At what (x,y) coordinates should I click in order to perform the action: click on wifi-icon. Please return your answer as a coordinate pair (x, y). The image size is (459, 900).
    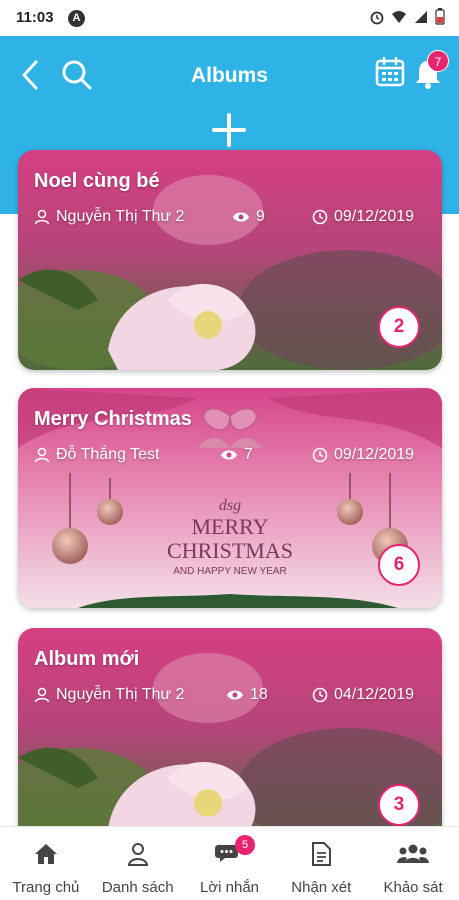
    Looking at the image, I should click on (399, 16).